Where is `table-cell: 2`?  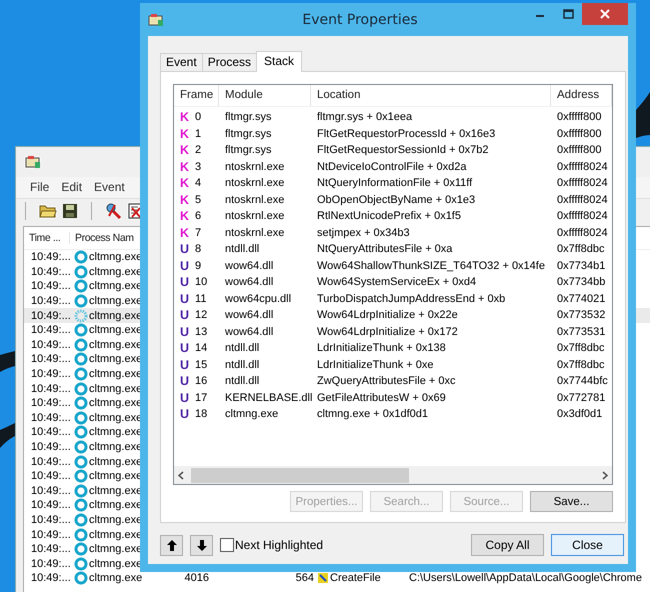 table-cell: 2 is located at coordinates (198, 150).